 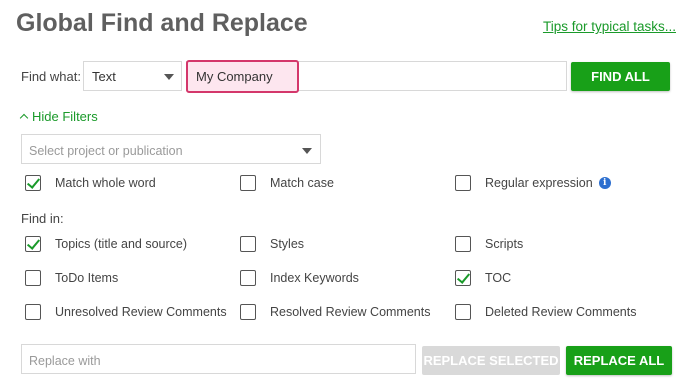 What do you see at coordinates (302, 183) in the screenshot?
I see `option-label: Match case` at bounding box center [302, 183].